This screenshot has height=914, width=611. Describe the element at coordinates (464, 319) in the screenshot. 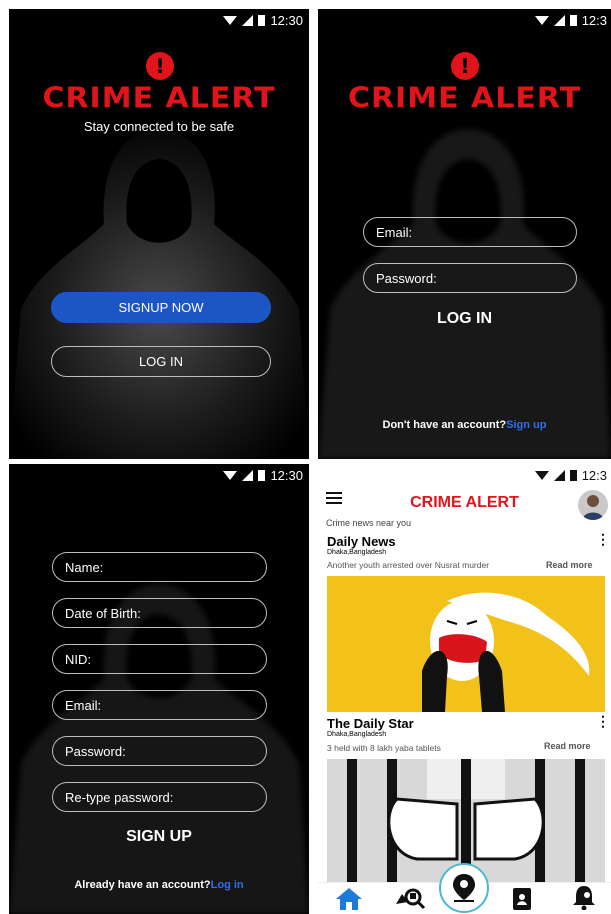

I see `login-submit-button: LOG IN` at that location.